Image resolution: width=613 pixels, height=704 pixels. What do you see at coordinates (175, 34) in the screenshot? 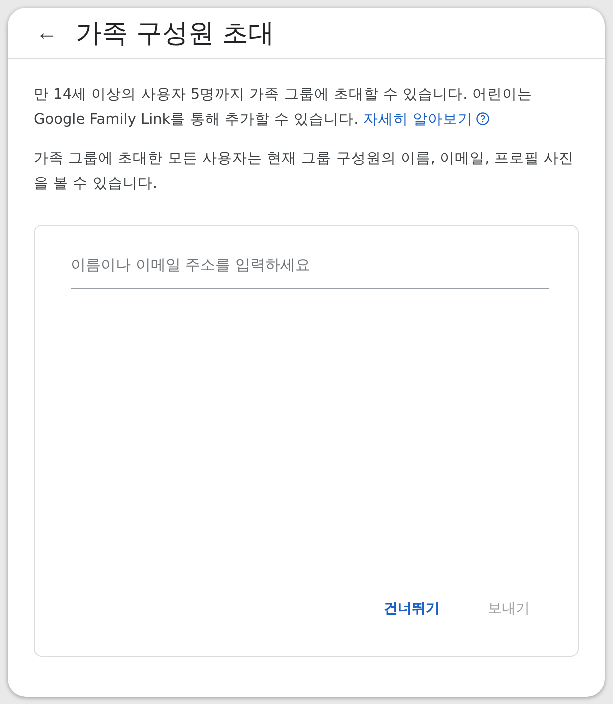
I see `page-title: 가족 구성원 초대` at bounding box center [175, 34].